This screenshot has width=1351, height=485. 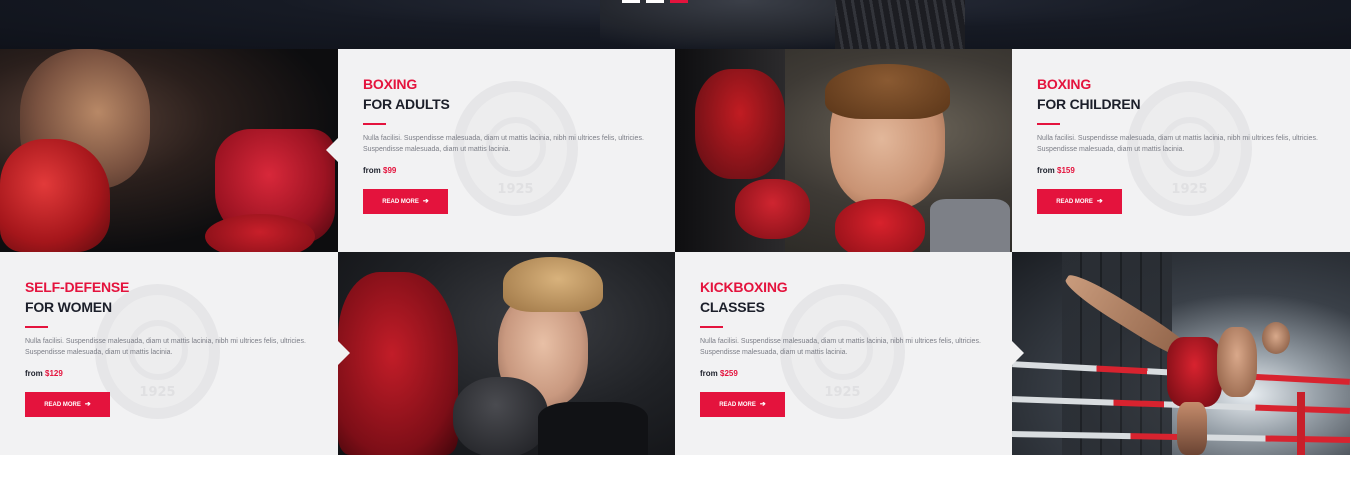 I want to click on slider-dot-active, so click(x=679, y=1).